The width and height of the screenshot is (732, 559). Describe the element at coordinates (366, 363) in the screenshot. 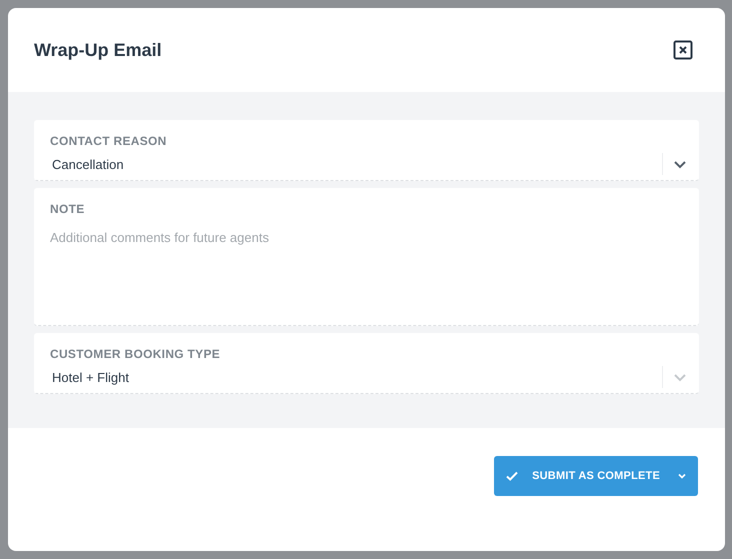

I see `select-field: CUSTOMER BOOKING TYPE Hotel + Flight` at that location.